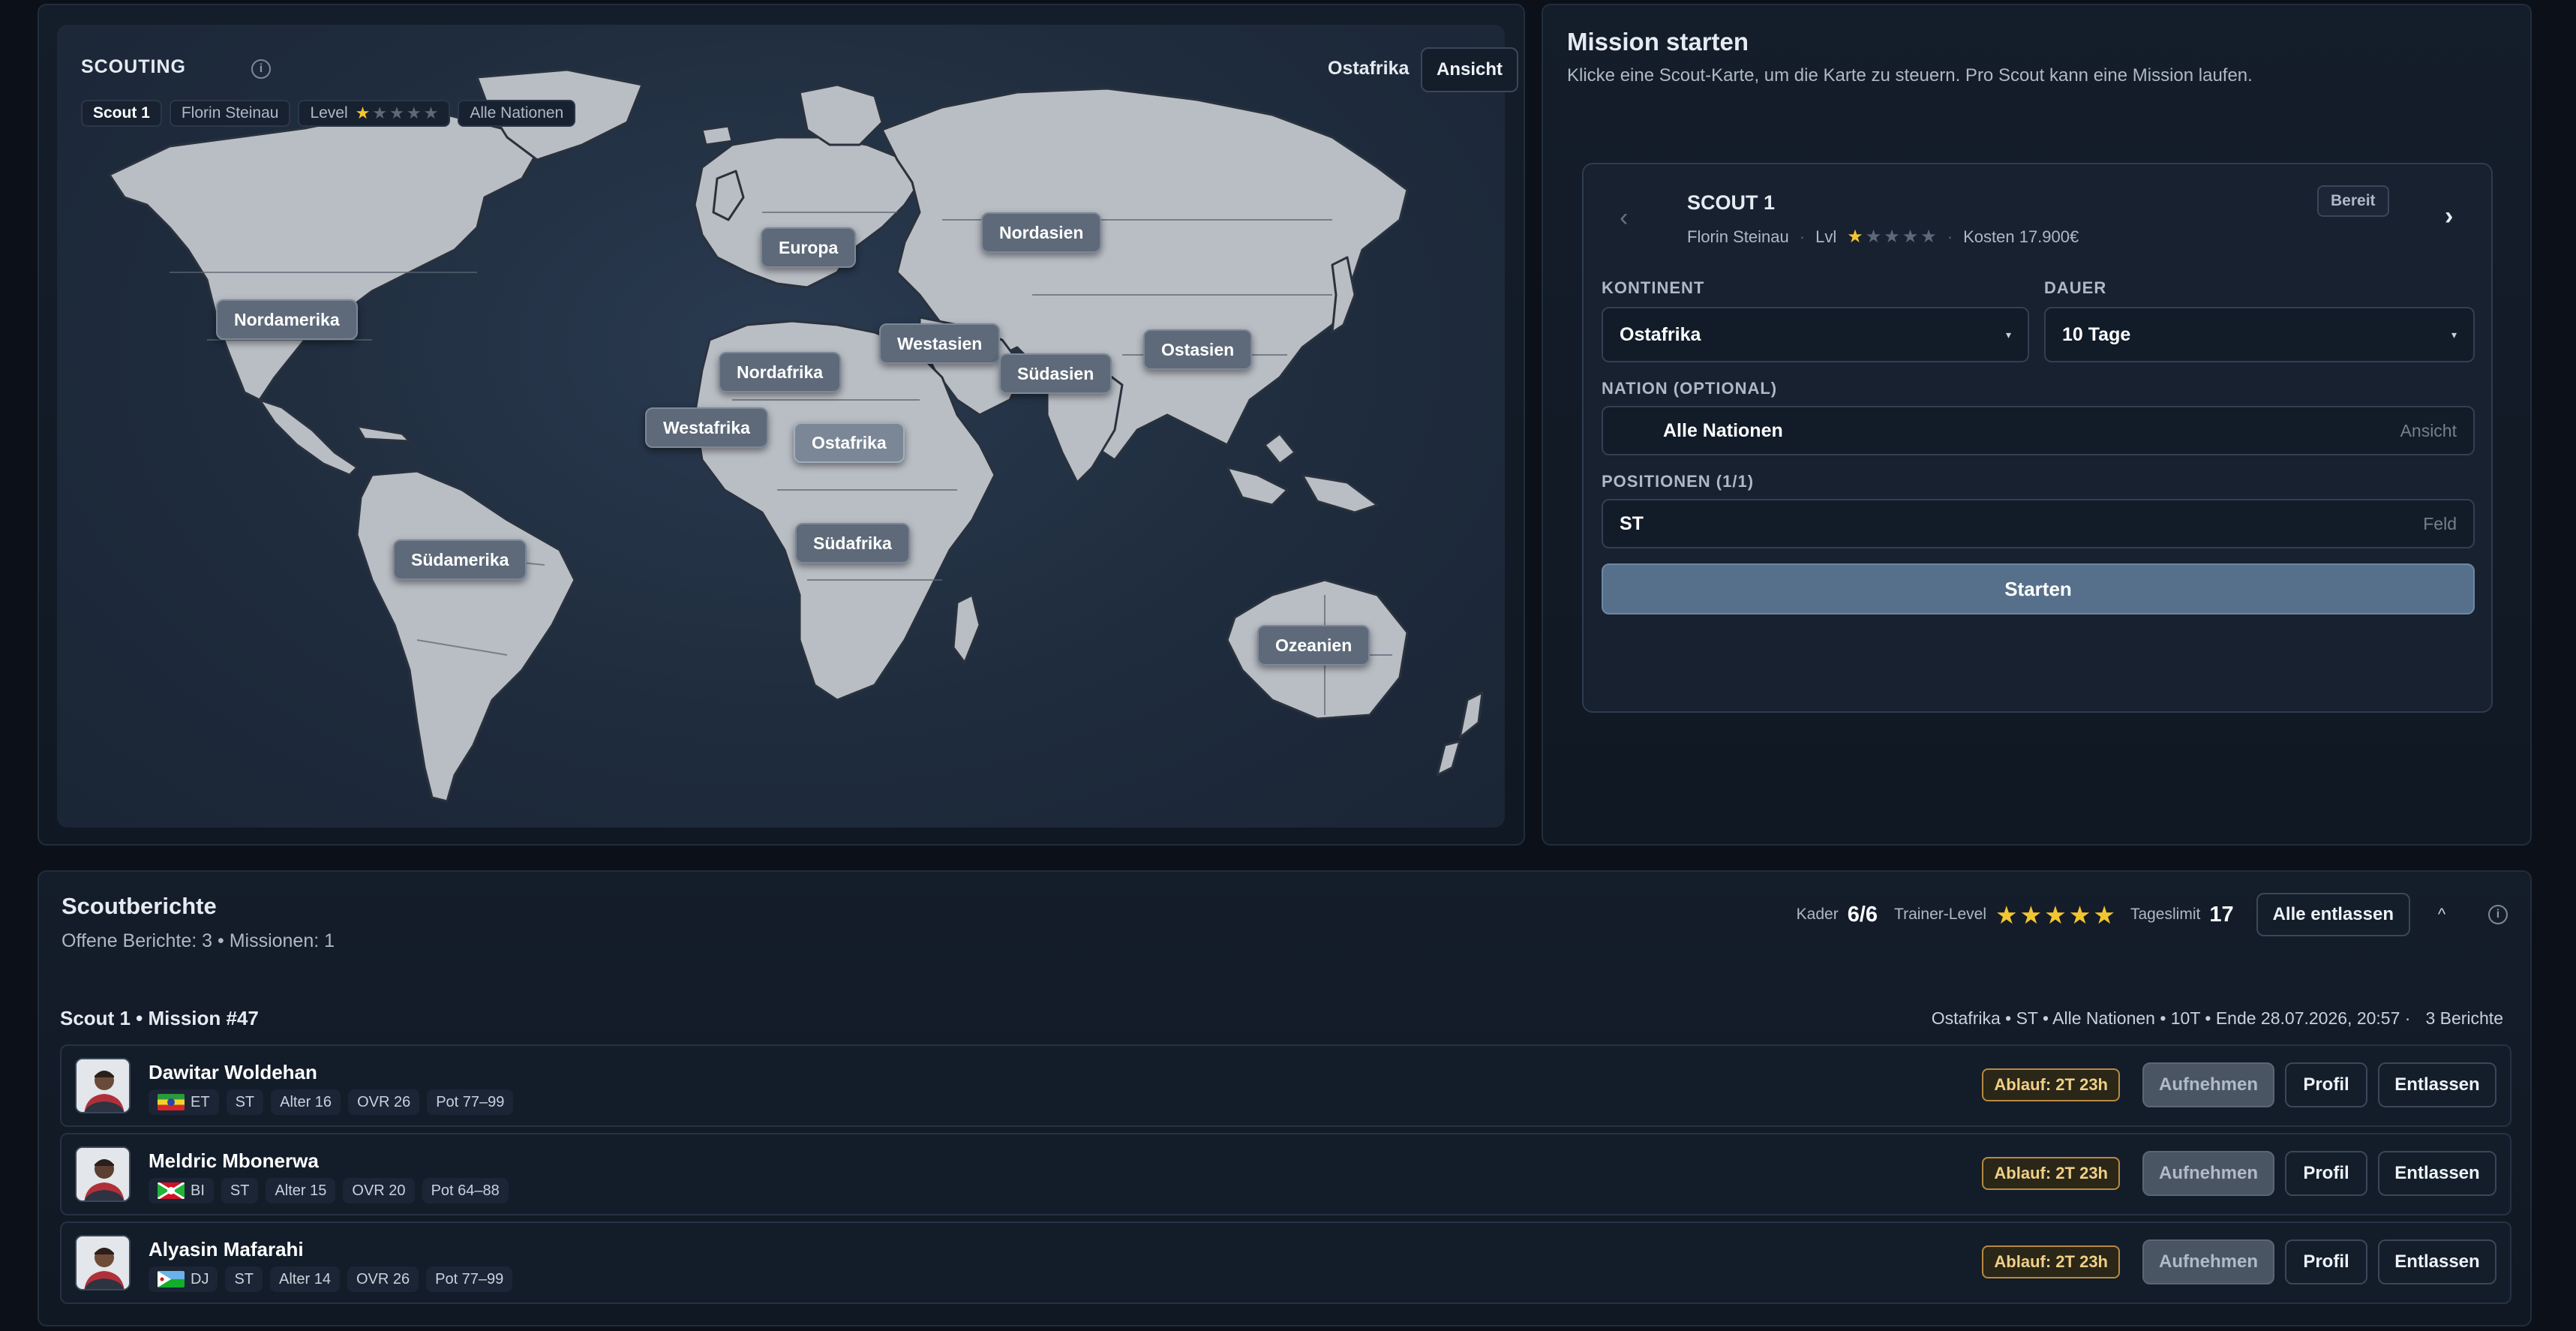 The height and width of the screenshot is (1331, 2576). What do you see at coordinates (1658, 42) in the screenshot?
I see `mission-title: Mission starten` at bounding box center [1658, 42].